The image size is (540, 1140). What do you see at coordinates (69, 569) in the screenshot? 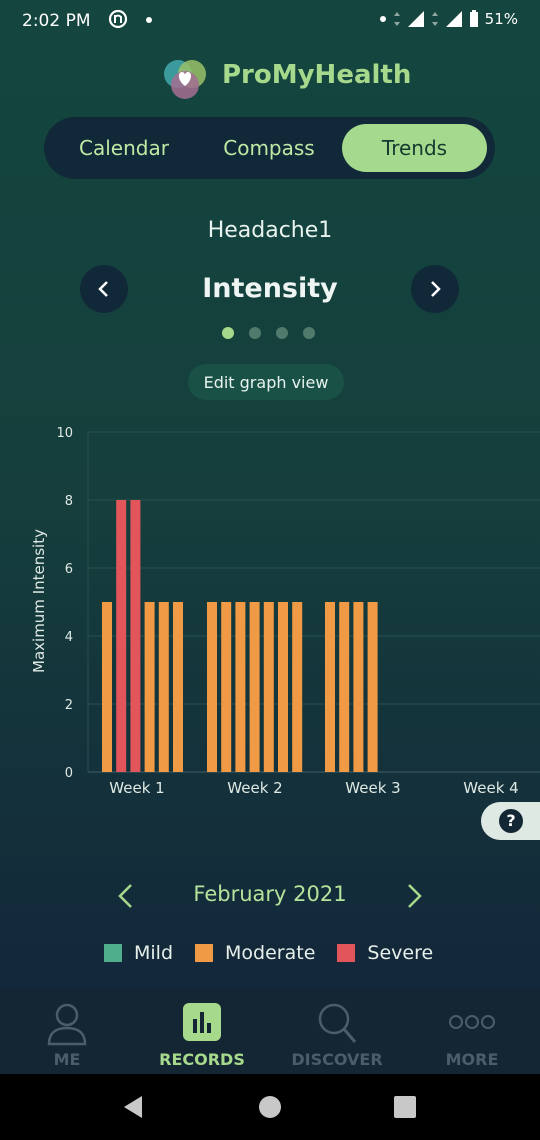
I see `y-tick-label: 6` at bounding box center [69, 569].